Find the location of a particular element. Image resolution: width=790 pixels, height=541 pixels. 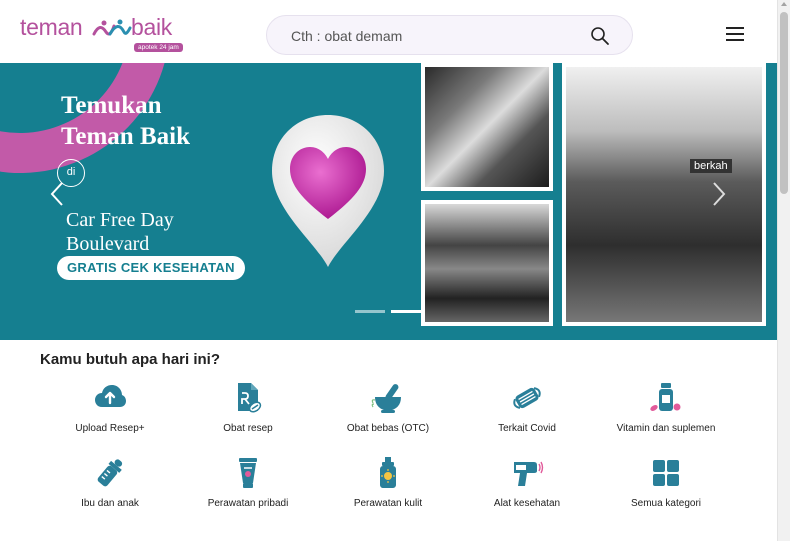

event-photo-3: berkah is located at coordinates (664, 194).